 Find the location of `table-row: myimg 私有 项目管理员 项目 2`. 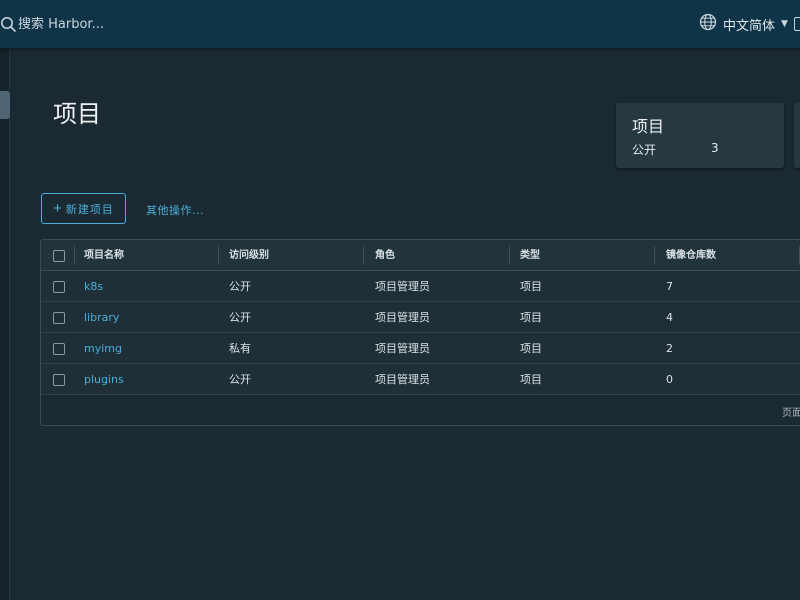

table-row: myimg 私有 项目管理员 项目 2 is located at coordinates (420, 348).